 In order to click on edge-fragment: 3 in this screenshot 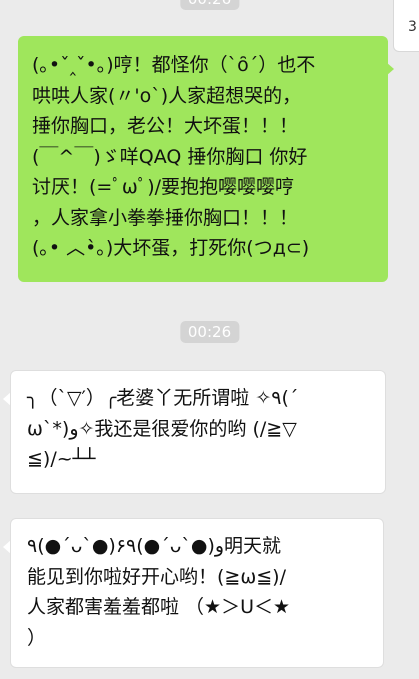, I will do `click(406, 26)`.